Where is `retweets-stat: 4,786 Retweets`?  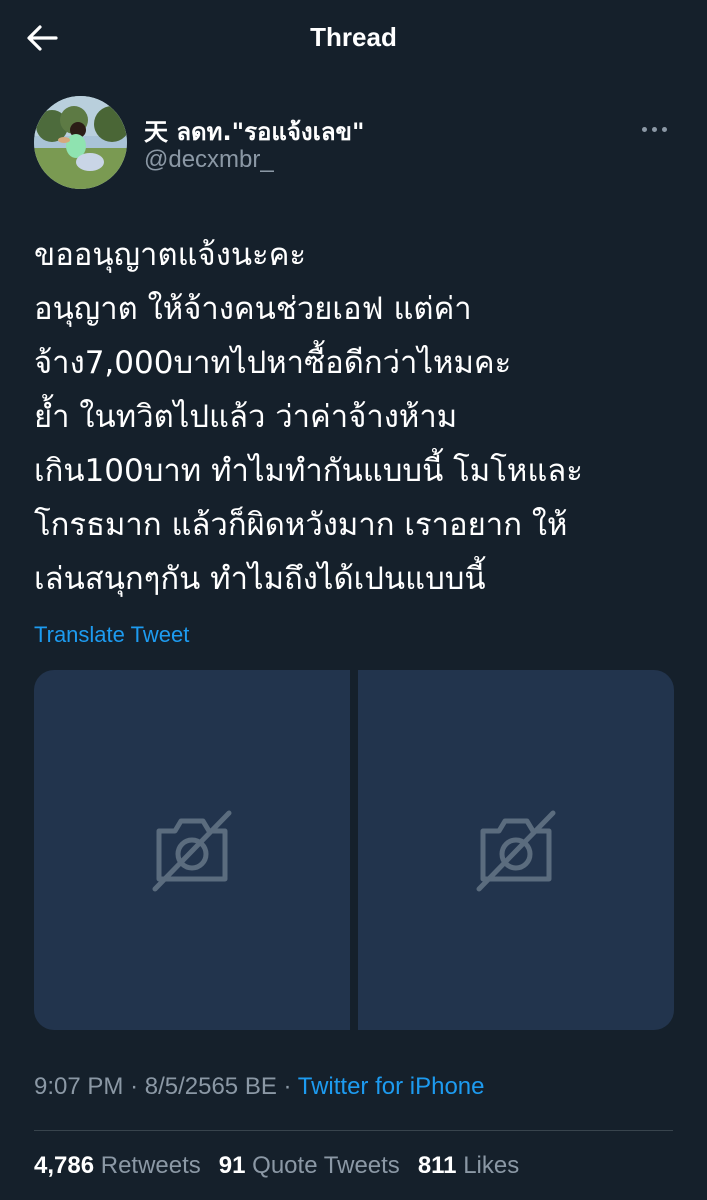
retweets-stat: 4,786 Retweets is located at coordinates (117, 1166).